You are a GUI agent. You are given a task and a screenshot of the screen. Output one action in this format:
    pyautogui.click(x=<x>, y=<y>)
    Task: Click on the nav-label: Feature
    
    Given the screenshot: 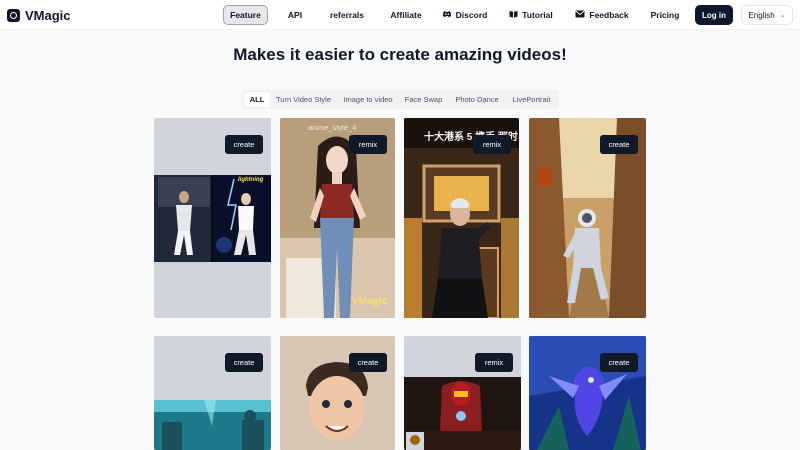 What is the action you would take?
    pyautogui.click(x=245, y=15)
    